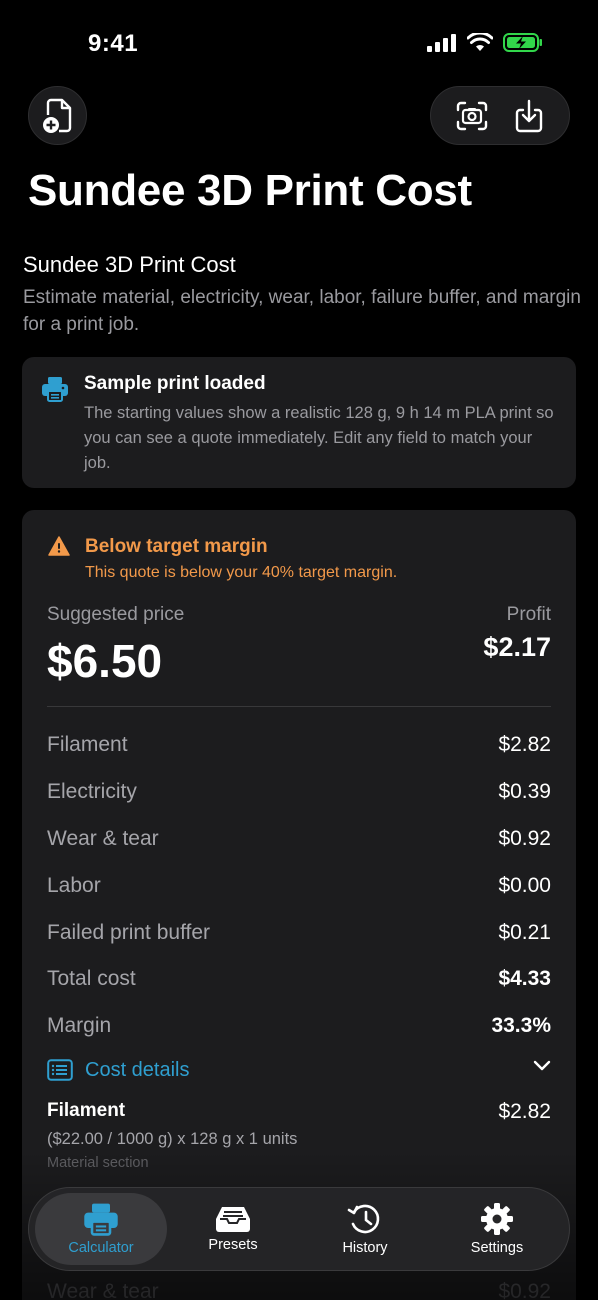  I want to click on cost-row-value: $4.33, so click(524, 979).